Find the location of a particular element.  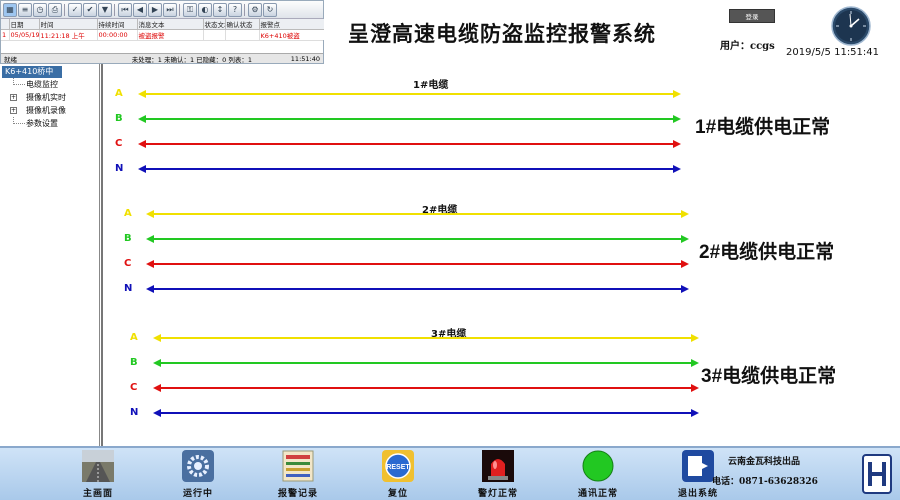

column-header: 状态文本 is located at coordinates (214, 24).